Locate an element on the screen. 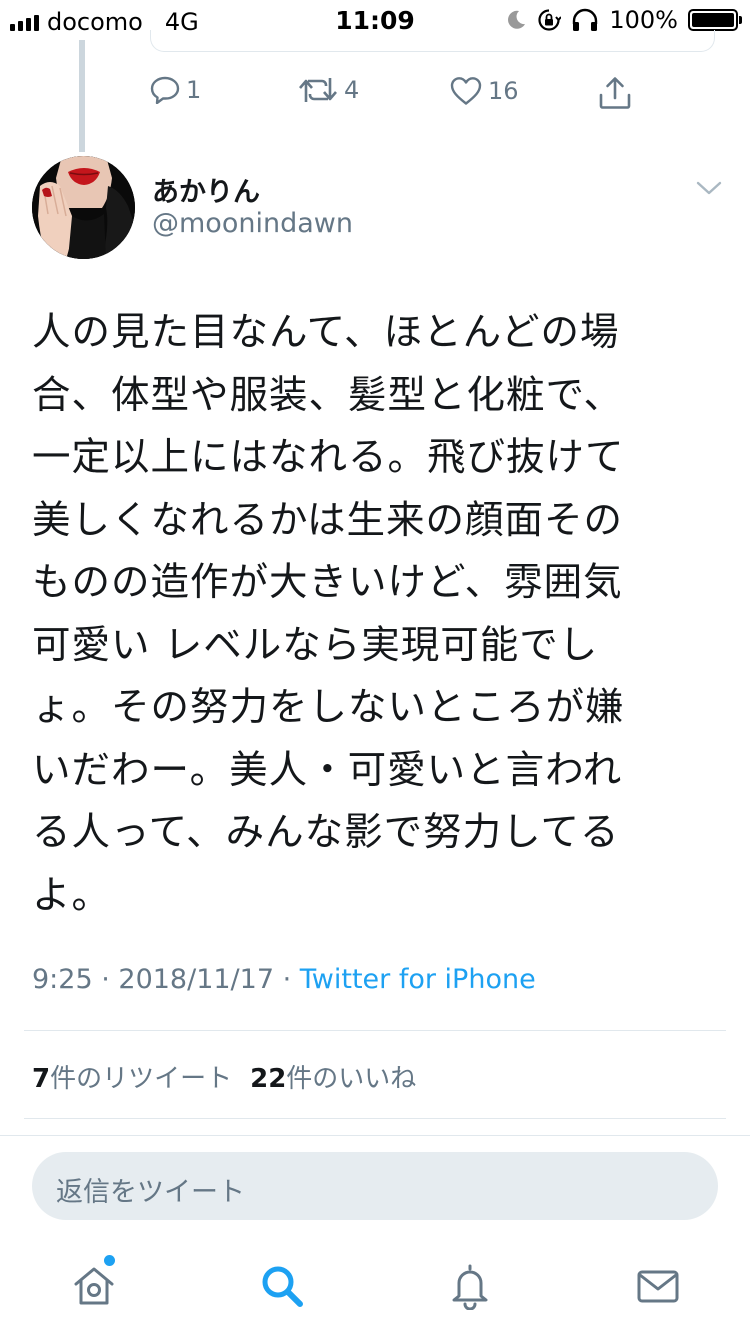  search-icon is located at coordinates (282, 1286).